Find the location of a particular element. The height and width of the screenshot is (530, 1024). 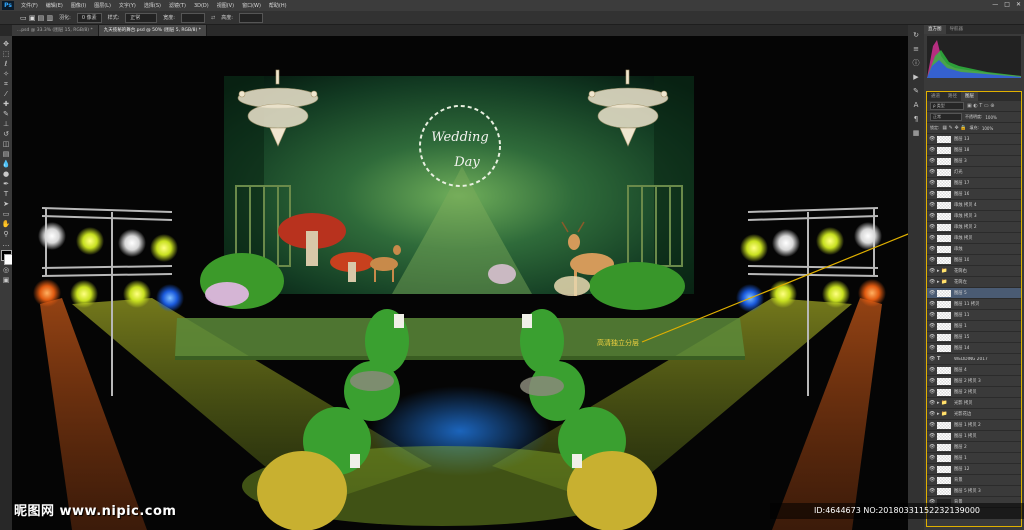

magic-wand-icon: ✧ is located at coordinates (6, 74).